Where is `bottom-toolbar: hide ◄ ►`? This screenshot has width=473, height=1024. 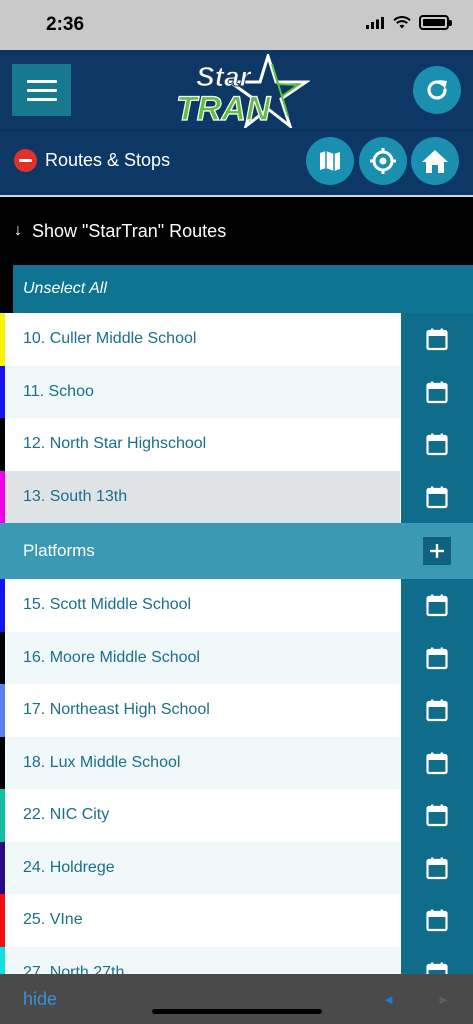
bottom-toolbar: hide ◄ ► is located at coordinates (236, 999).